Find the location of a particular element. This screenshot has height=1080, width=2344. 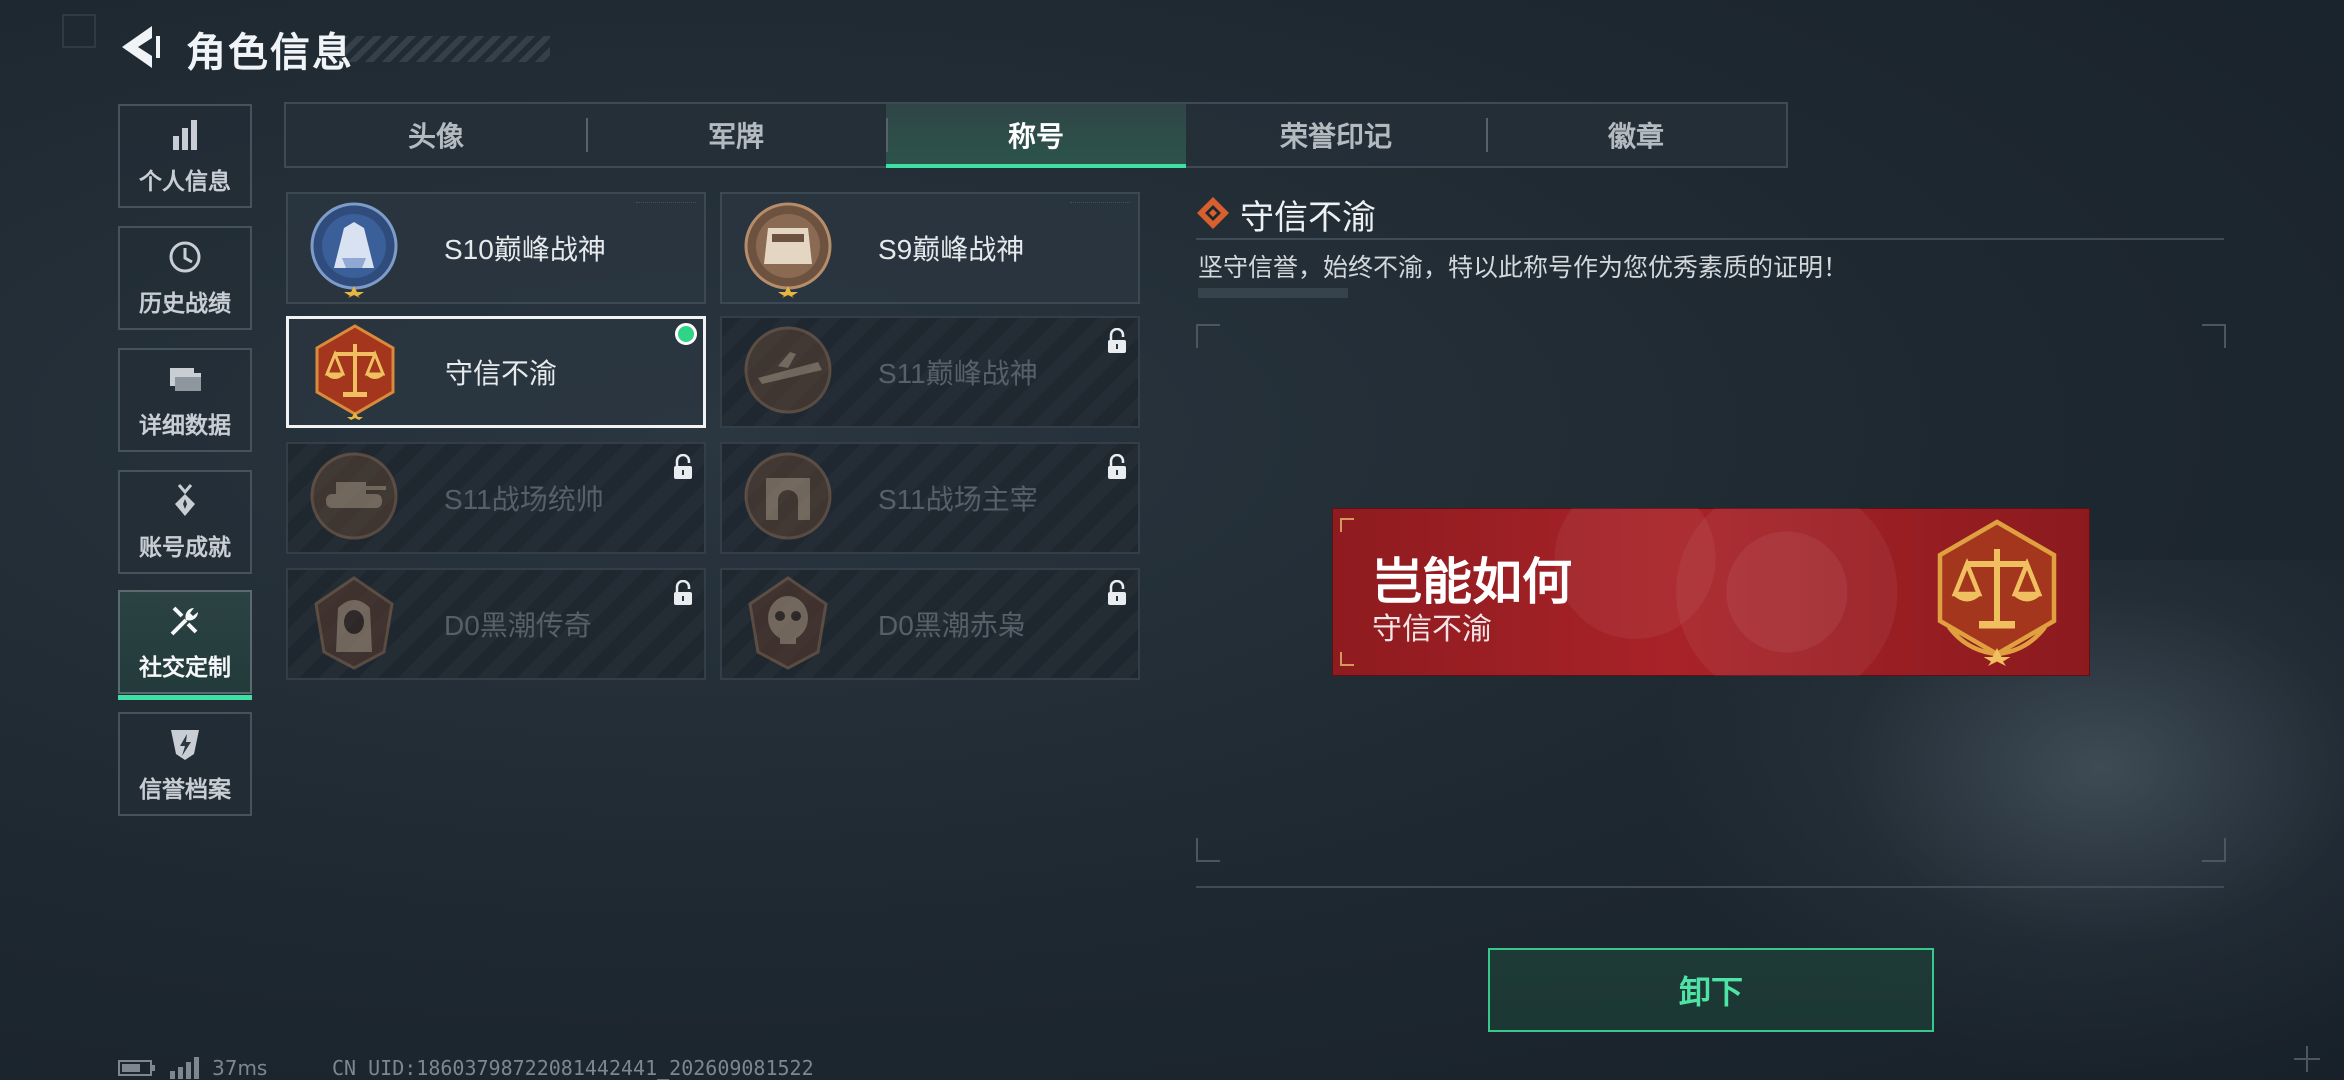

tank-emblem is located at coordinates (354, 496).